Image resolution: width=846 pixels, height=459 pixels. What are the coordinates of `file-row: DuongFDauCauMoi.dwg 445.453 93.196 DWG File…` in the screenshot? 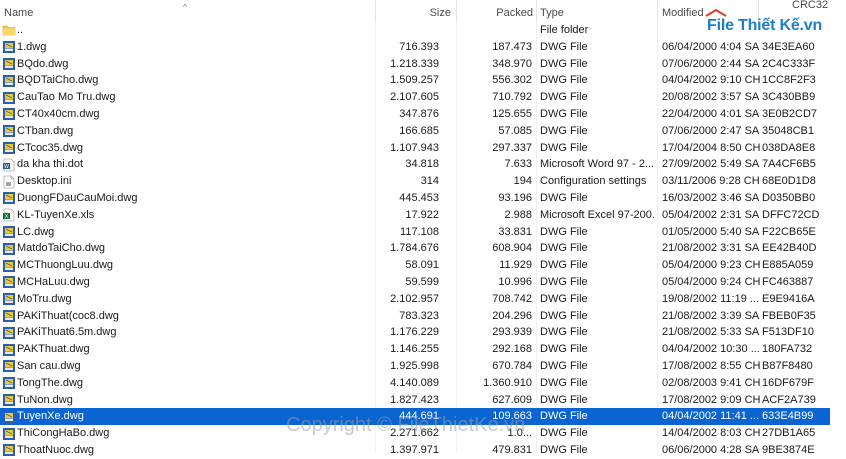 It's located at (415, 198).